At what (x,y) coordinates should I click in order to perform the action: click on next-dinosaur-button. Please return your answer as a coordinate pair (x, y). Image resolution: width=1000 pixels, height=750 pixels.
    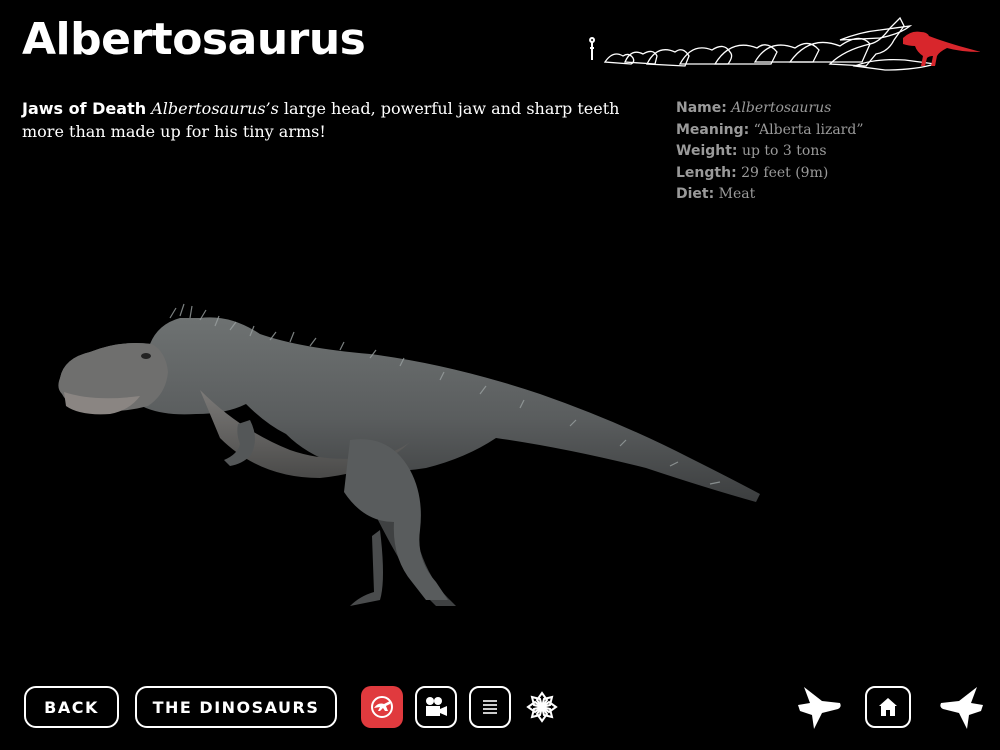
    Looking at the image, I should click on (962, 706).